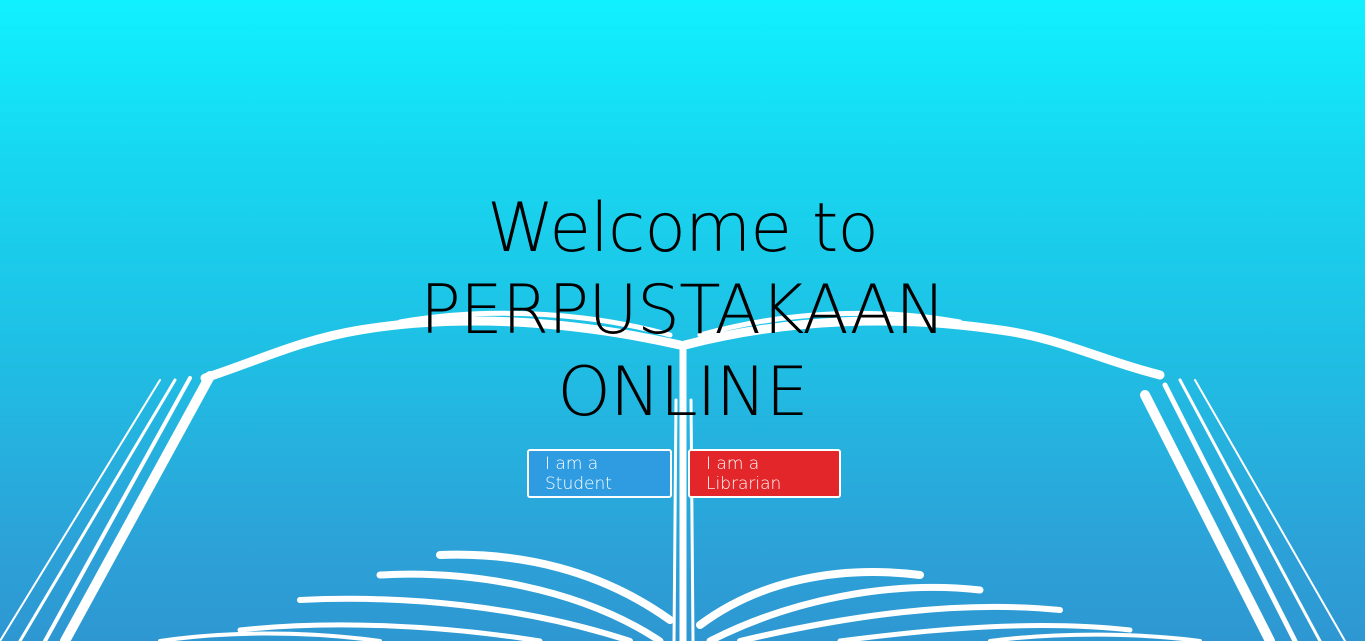  I want to click on role-buttons: I am a Student I am a Librarian, so click(682, 473).